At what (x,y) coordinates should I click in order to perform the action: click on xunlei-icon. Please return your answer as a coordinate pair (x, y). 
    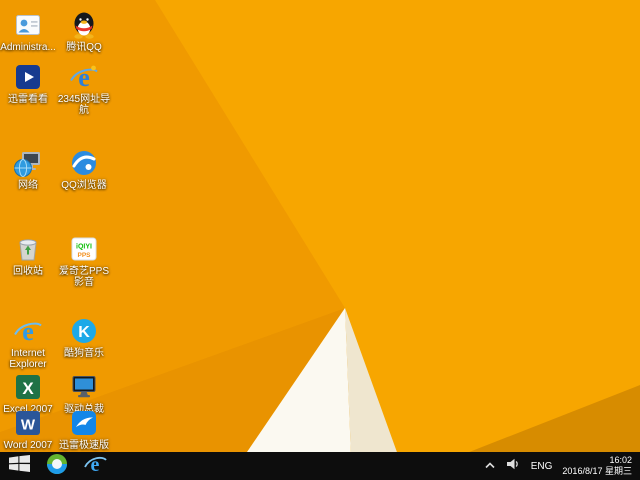
    Looking at the image, I should click on (84, 423).